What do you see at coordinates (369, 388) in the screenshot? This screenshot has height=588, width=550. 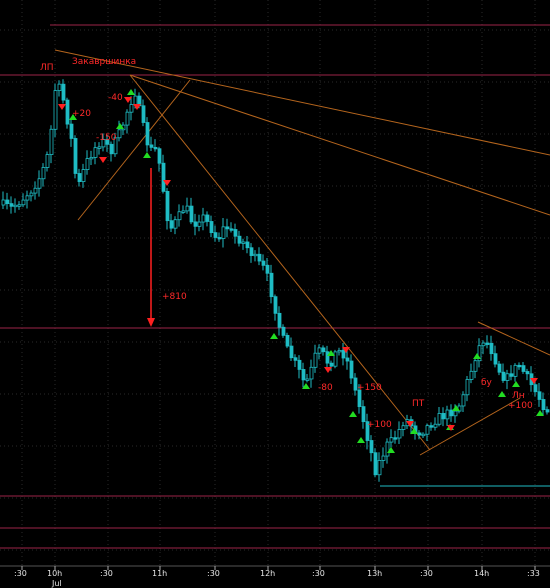 I see `annotation-label: +150` at bounding box center [369, 388].